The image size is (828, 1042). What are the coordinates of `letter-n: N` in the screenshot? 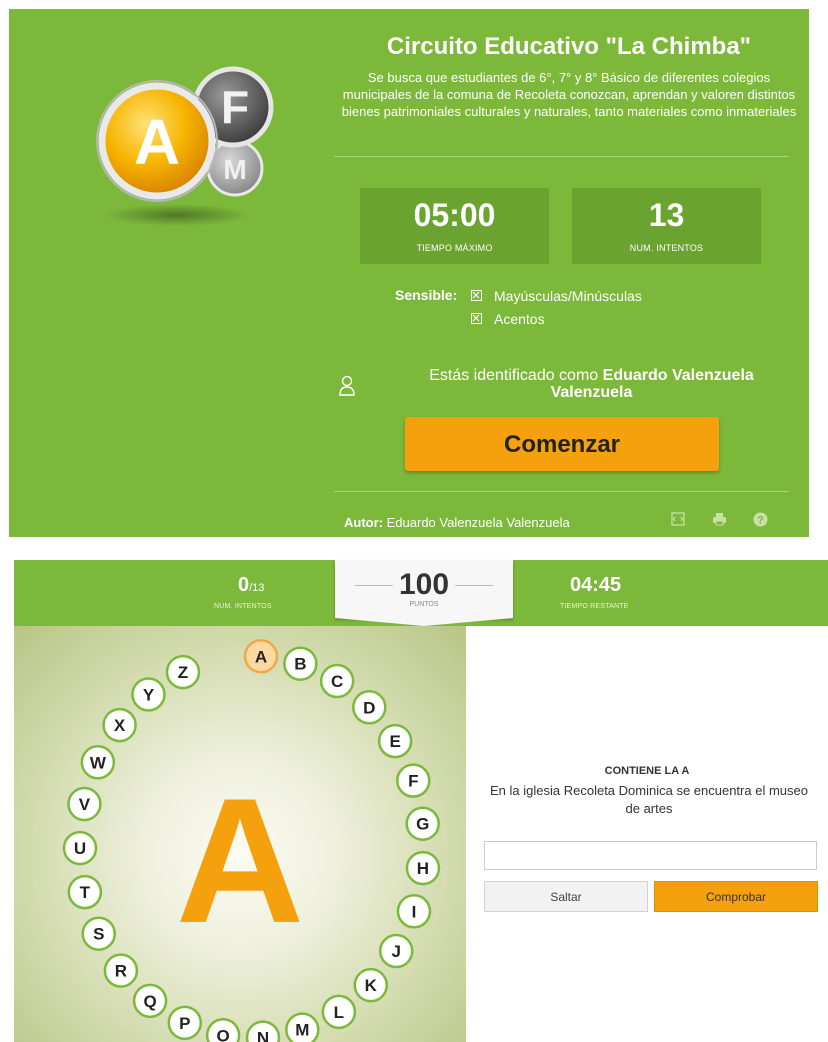 It's located at (263, 1031).